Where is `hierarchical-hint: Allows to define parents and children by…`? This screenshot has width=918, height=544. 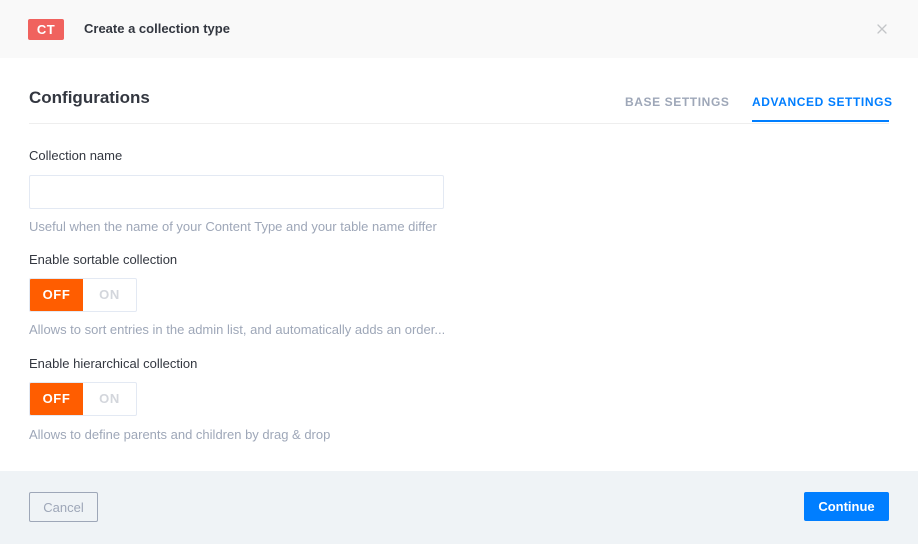 hierarchical-hint: Allows to define parents and children by… is located at coordinates (180, 434).